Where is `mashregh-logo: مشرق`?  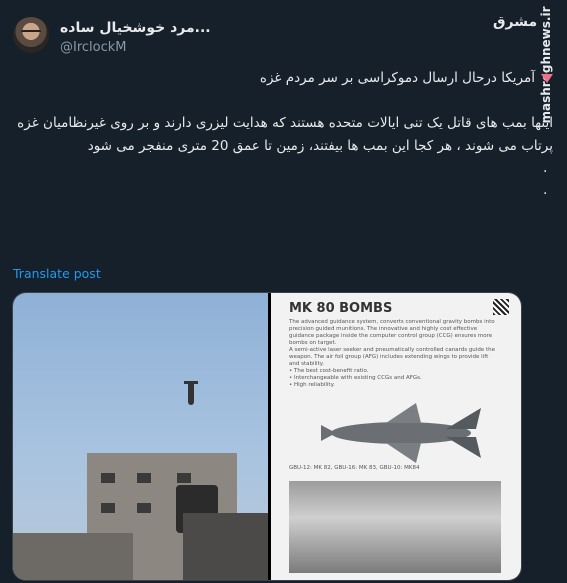
mashregh-logo: مشرق is located at coordinates (515, 22).